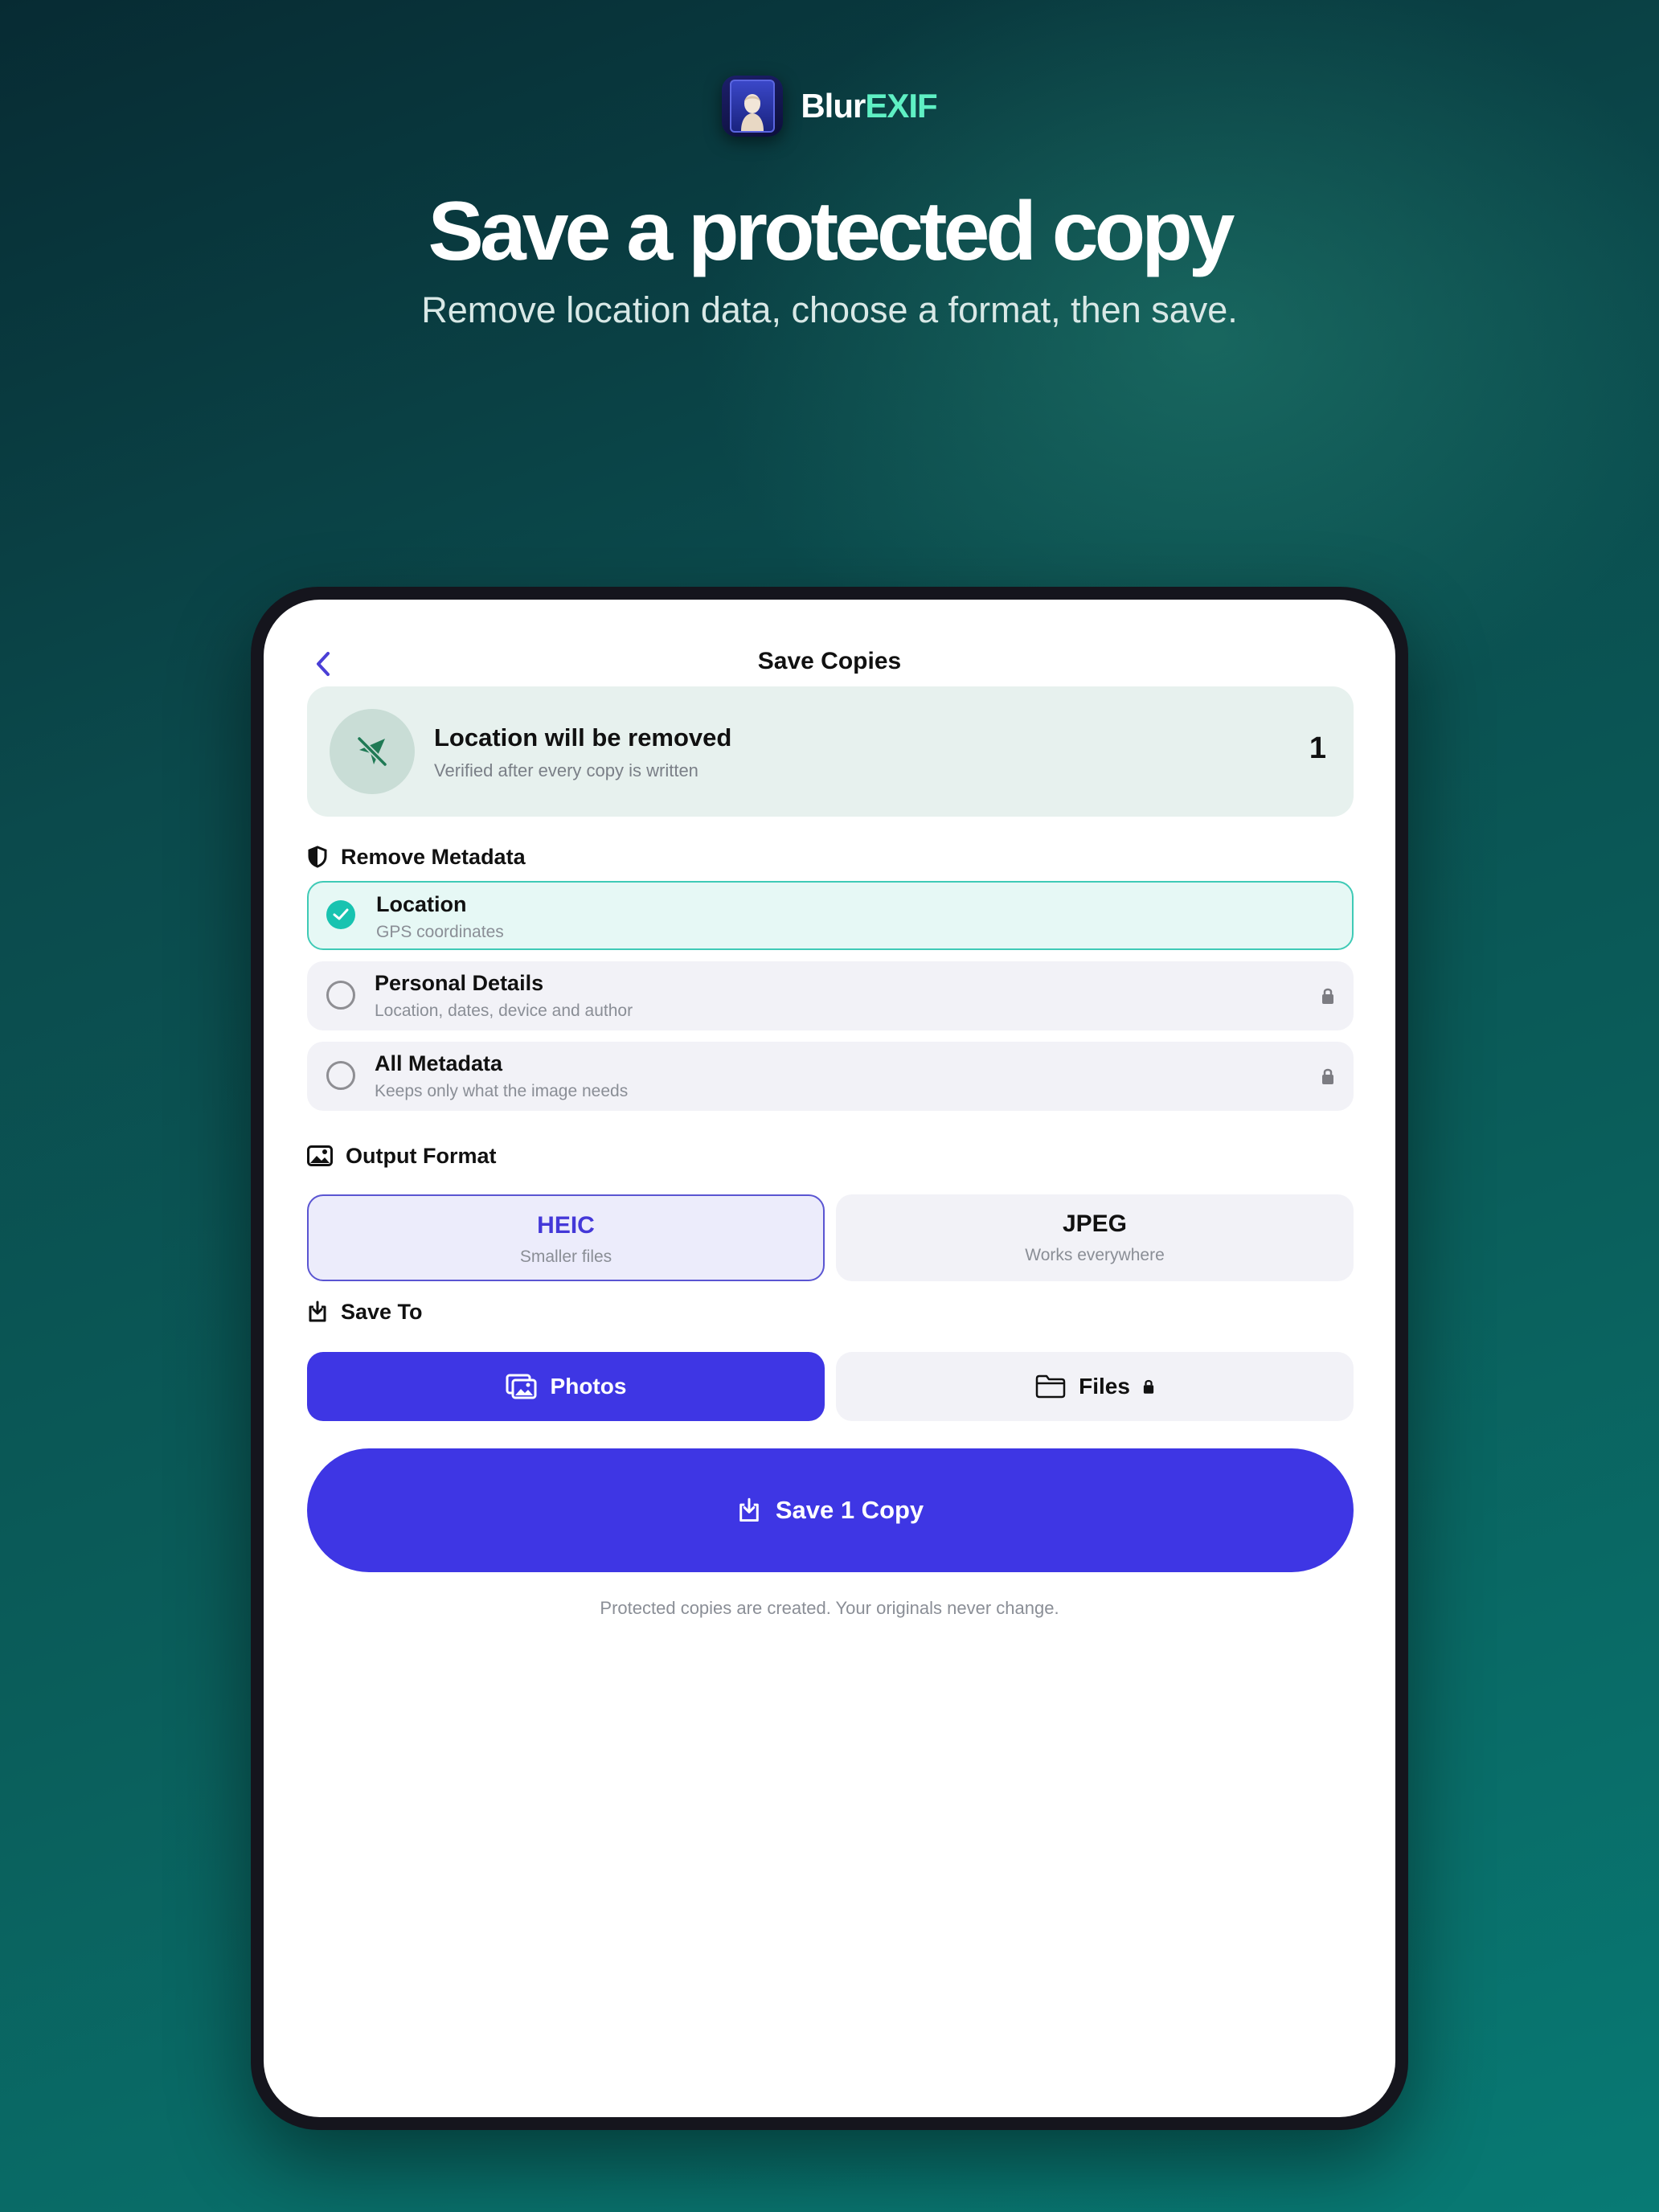  Describe the element at coordinates (583, 737) in the screenshot. I see `banner-title: Location will be removed` at that location.